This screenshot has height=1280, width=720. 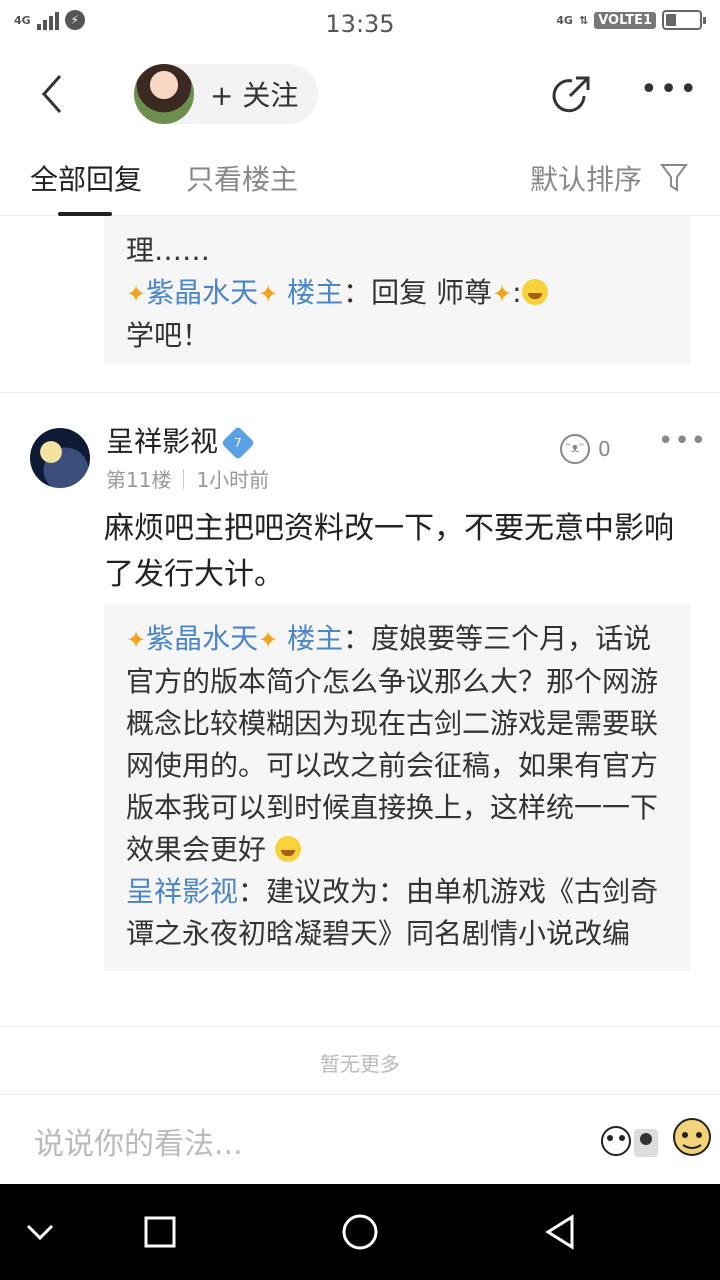 What do you see at coordinates (586, 178) in the screenshot?
I see `sort-dropdown: 默认排序` at bounding box center [586, 178].